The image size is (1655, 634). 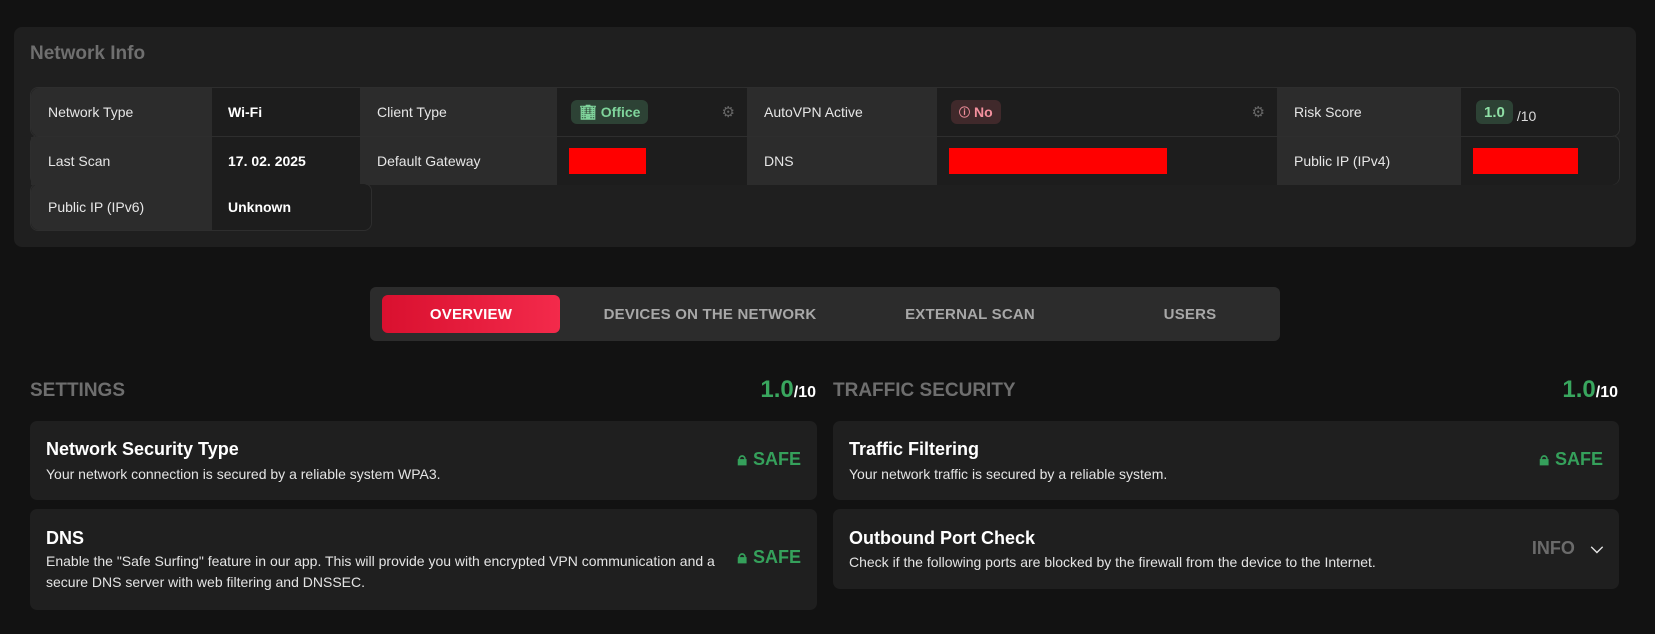 I want to click on public-ipv4-value, so click(x=1540, y=161).